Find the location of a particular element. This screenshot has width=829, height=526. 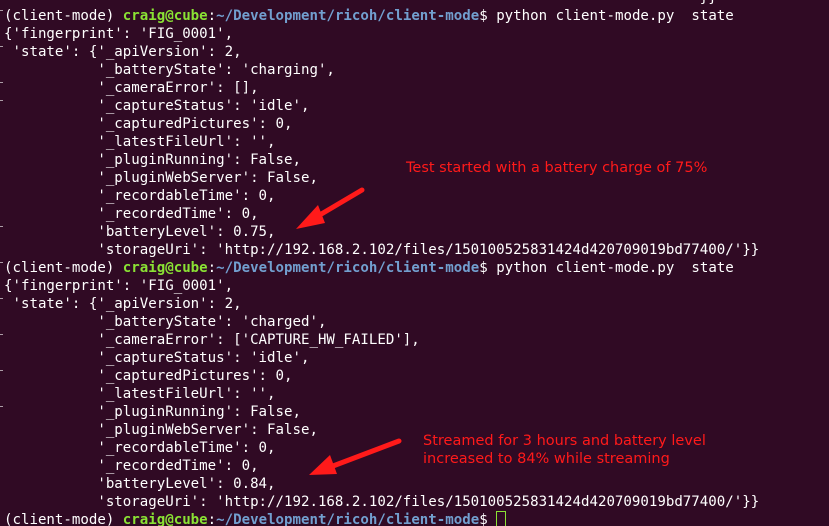

output-line: '_recordableTime': 0, is located at coordinates (140, 196).